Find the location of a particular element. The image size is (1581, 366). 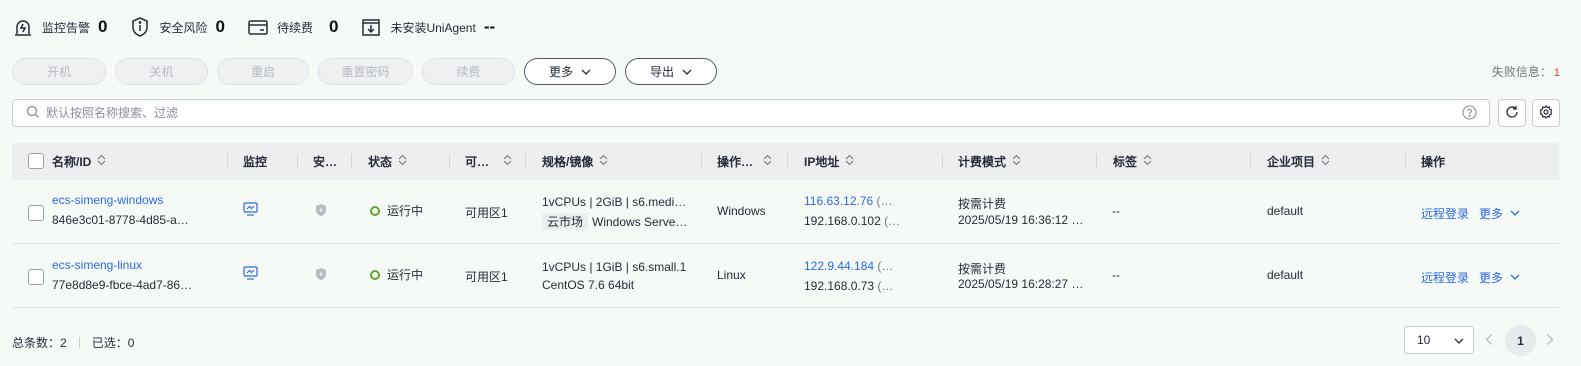

refresh-button is located at coordinates (1512, 113).